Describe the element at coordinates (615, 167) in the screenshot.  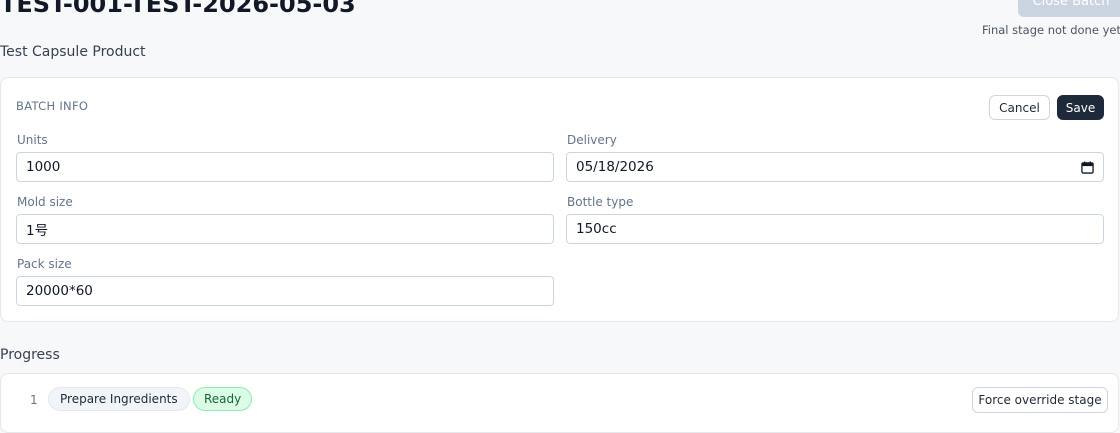
I see `delivery-date-value: 05/18/2026` at that location.